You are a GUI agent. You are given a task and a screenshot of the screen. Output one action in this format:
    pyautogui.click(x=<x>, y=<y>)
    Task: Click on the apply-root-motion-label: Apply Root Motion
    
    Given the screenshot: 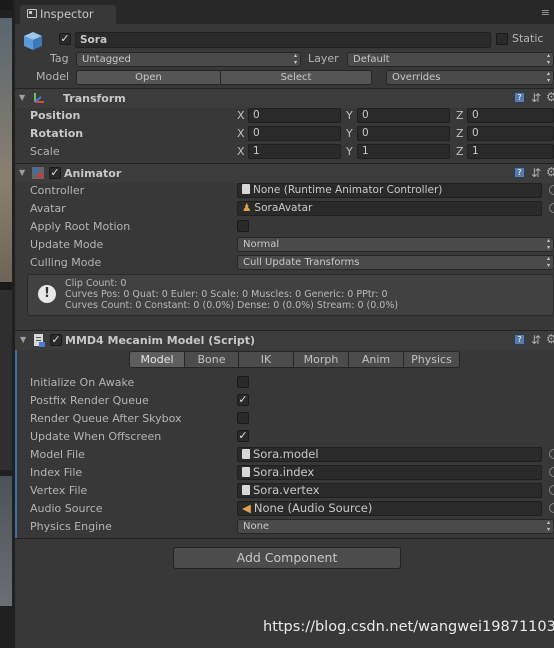 What is the action you would take?
    pyautogui.click(x=80, y=226)
    